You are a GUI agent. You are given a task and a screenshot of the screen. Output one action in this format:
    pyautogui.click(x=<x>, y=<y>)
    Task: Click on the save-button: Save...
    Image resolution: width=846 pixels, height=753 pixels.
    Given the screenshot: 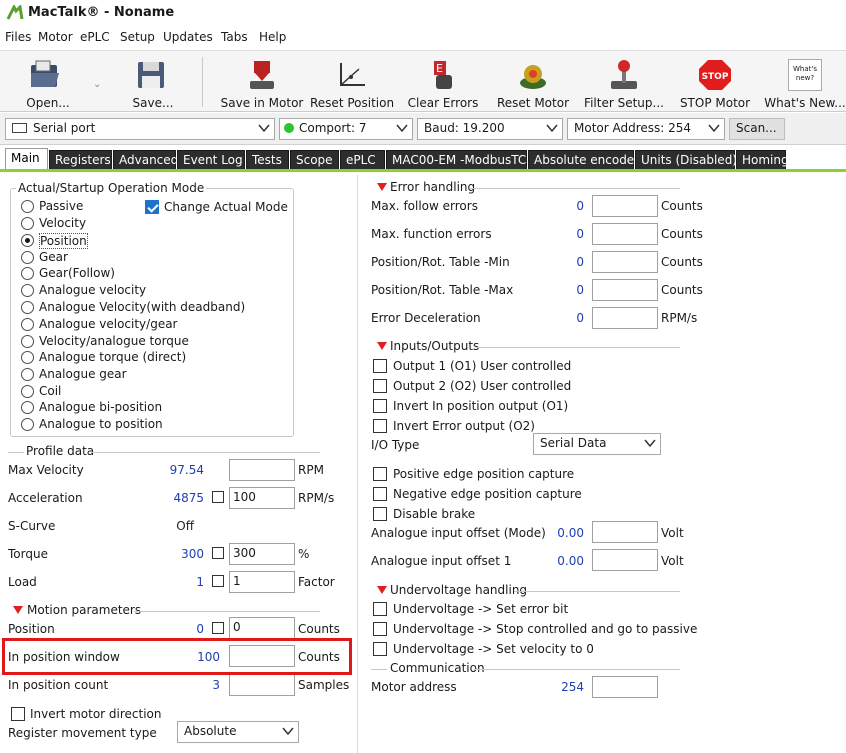 What is the action you would take?
    pyautogui.click(x=153, y=82)
    